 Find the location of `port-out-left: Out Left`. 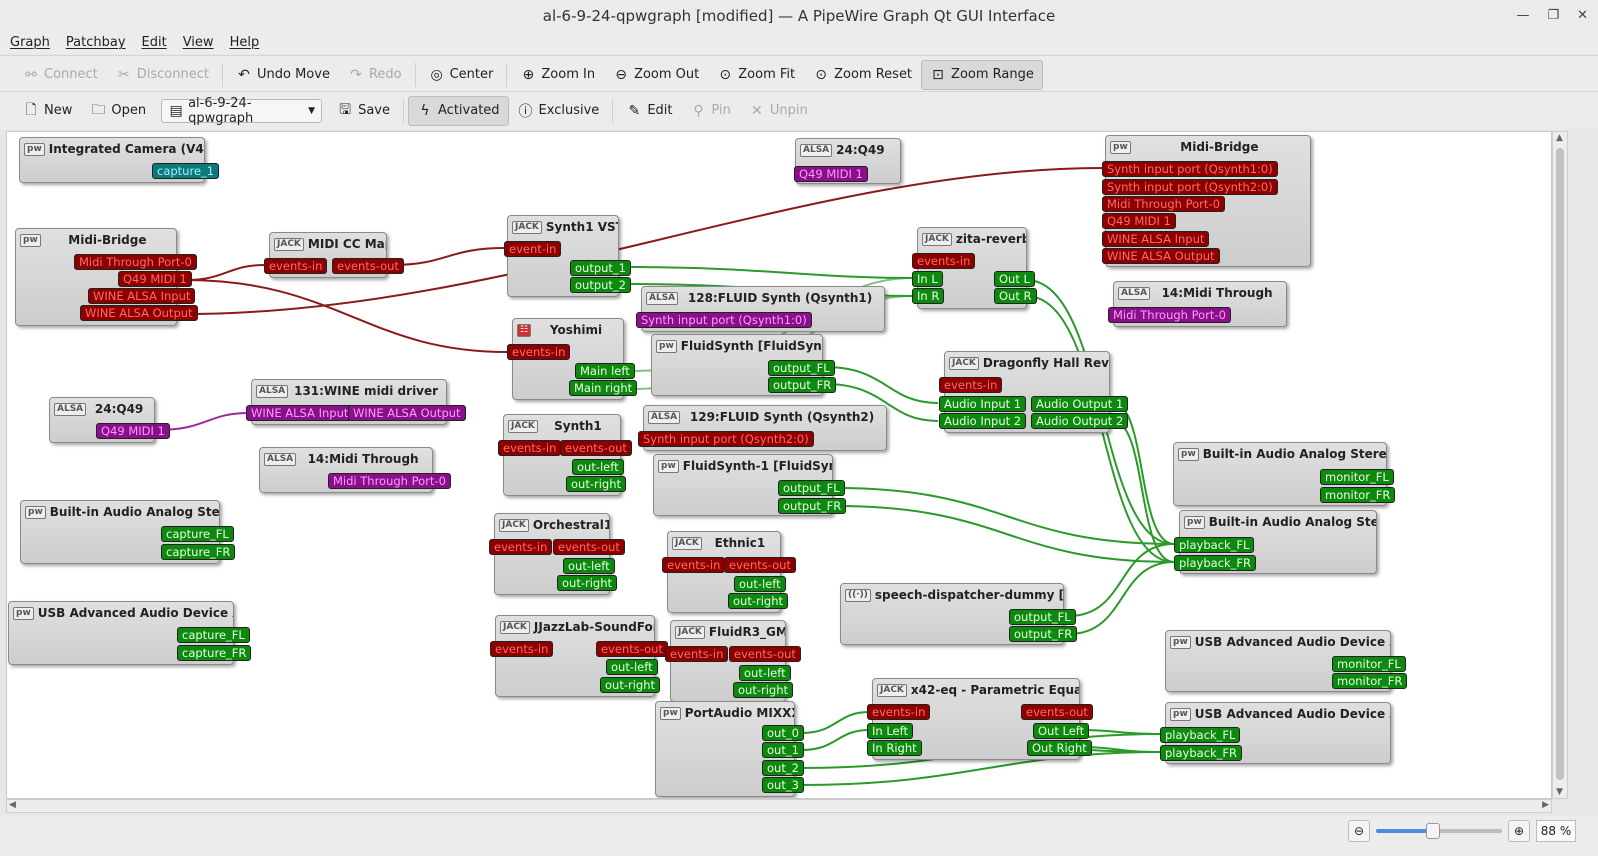

port-out-left: Out Left is located at coordinates (1061, 731).